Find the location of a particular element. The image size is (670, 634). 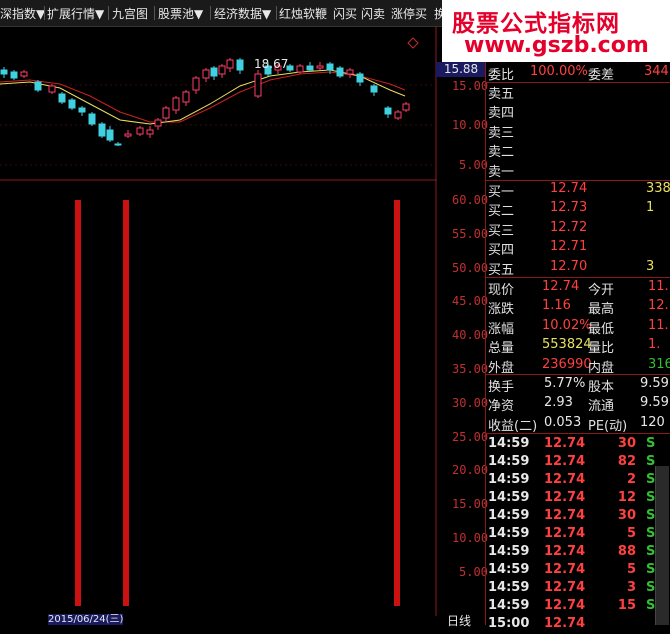

toolbar-economic-data-menu: 经济数据▼ is located at coordinates (242, 13).